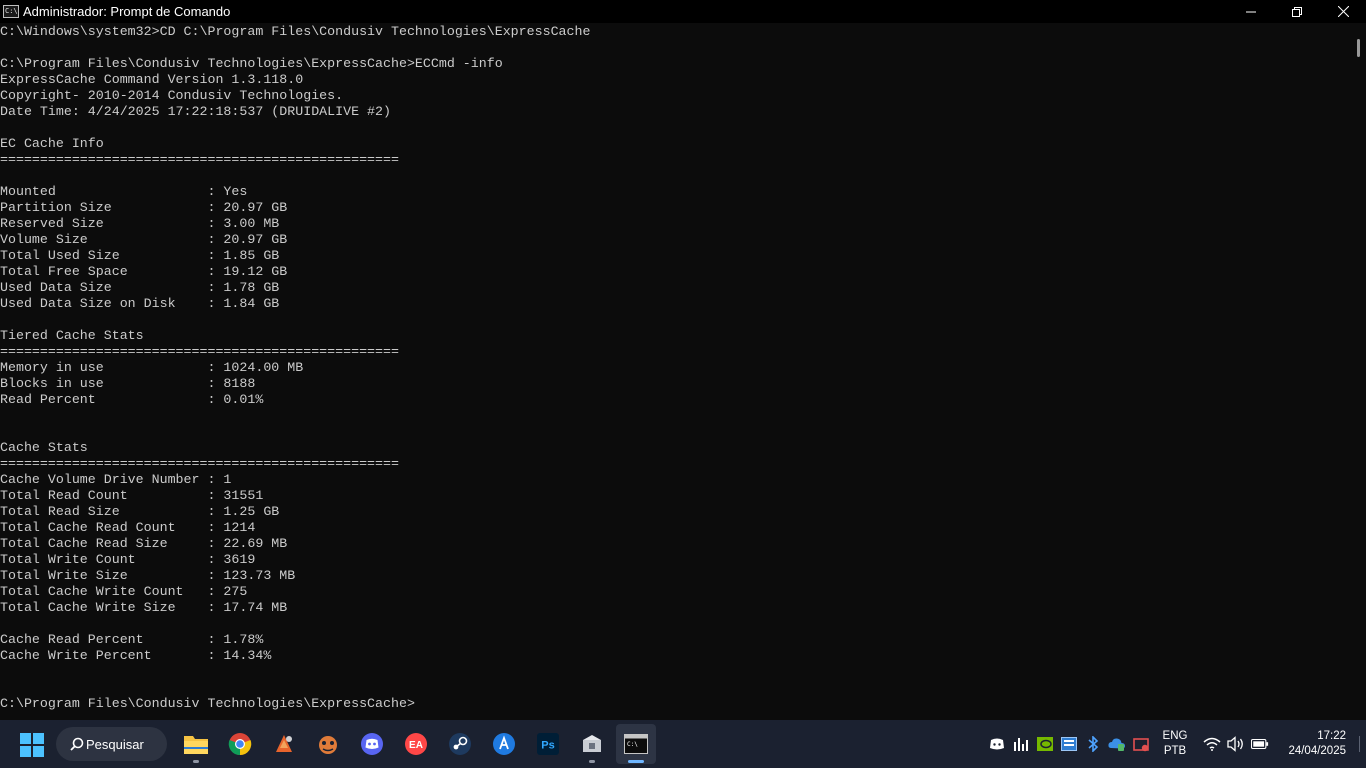 The height and width of the screenshot is (768, 1366). I want to click on language-indicator: ENG PTB, so click(1175, 744).